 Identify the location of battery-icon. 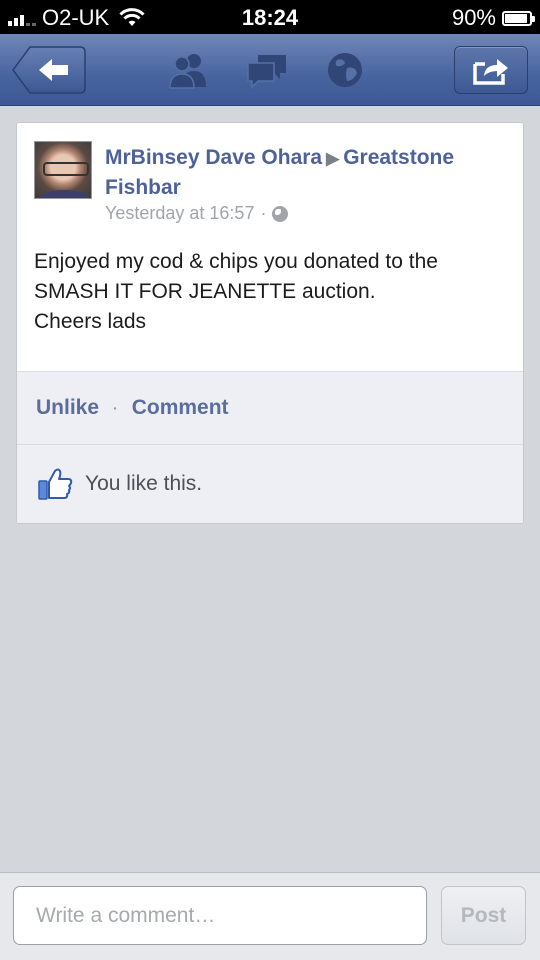
(518, 18).